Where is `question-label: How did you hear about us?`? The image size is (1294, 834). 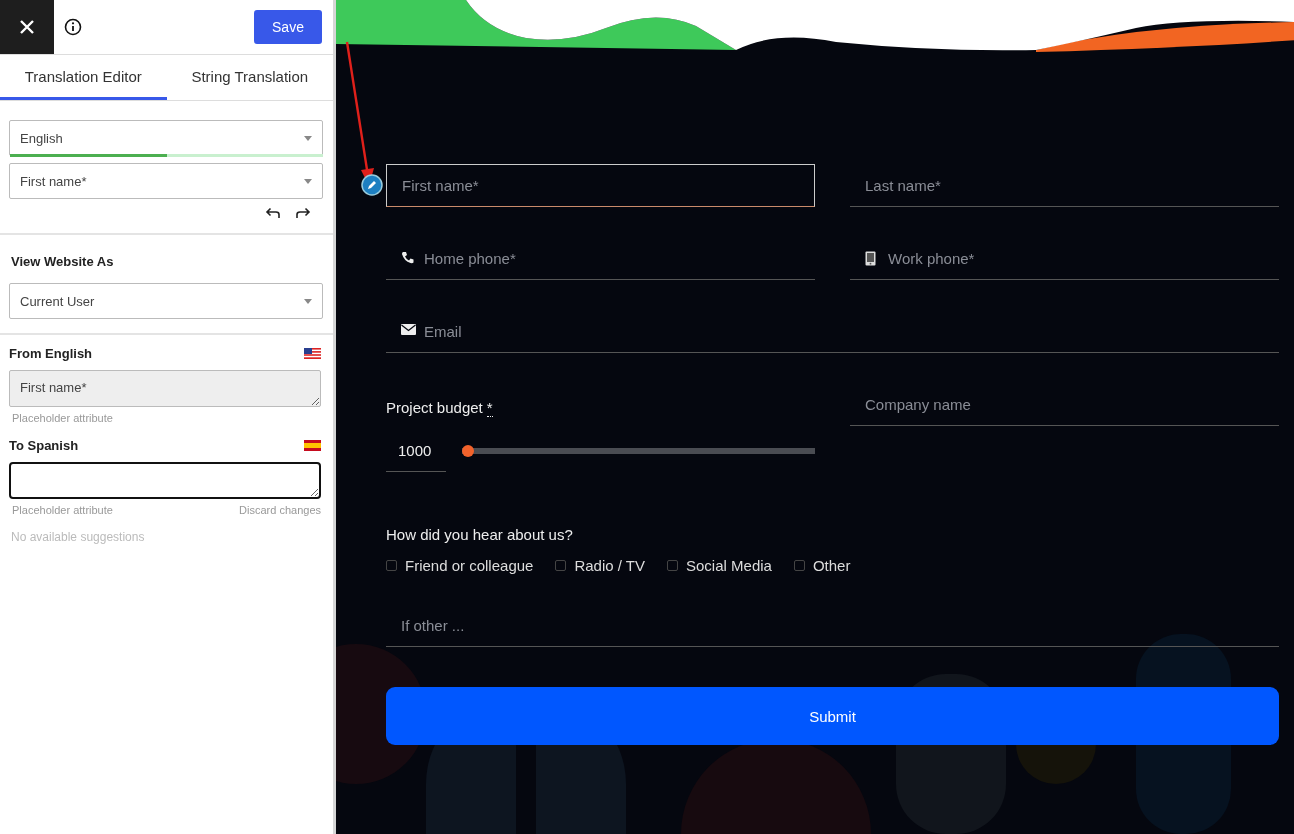 question-label: How did you hear about us? is located at coordinates (480, 534).